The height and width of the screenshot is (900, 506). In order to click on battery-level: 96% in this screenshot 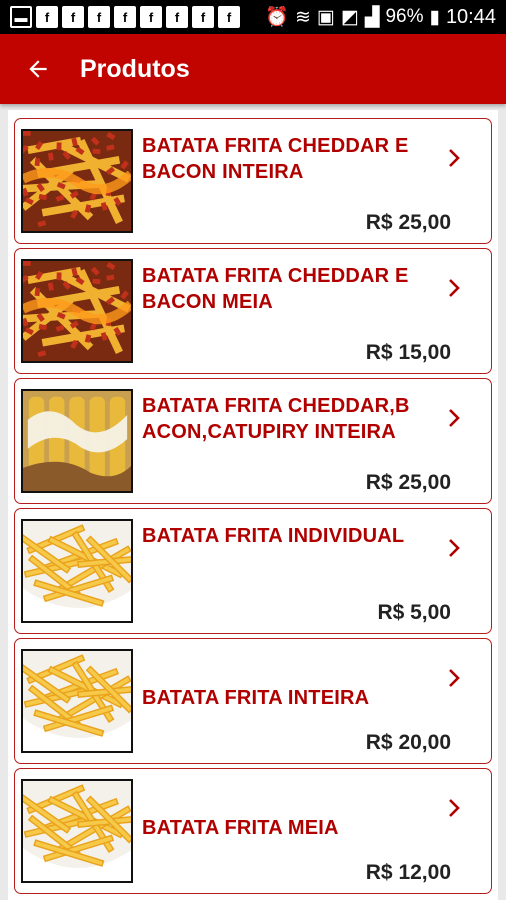, I will do `click(404, 16)`.